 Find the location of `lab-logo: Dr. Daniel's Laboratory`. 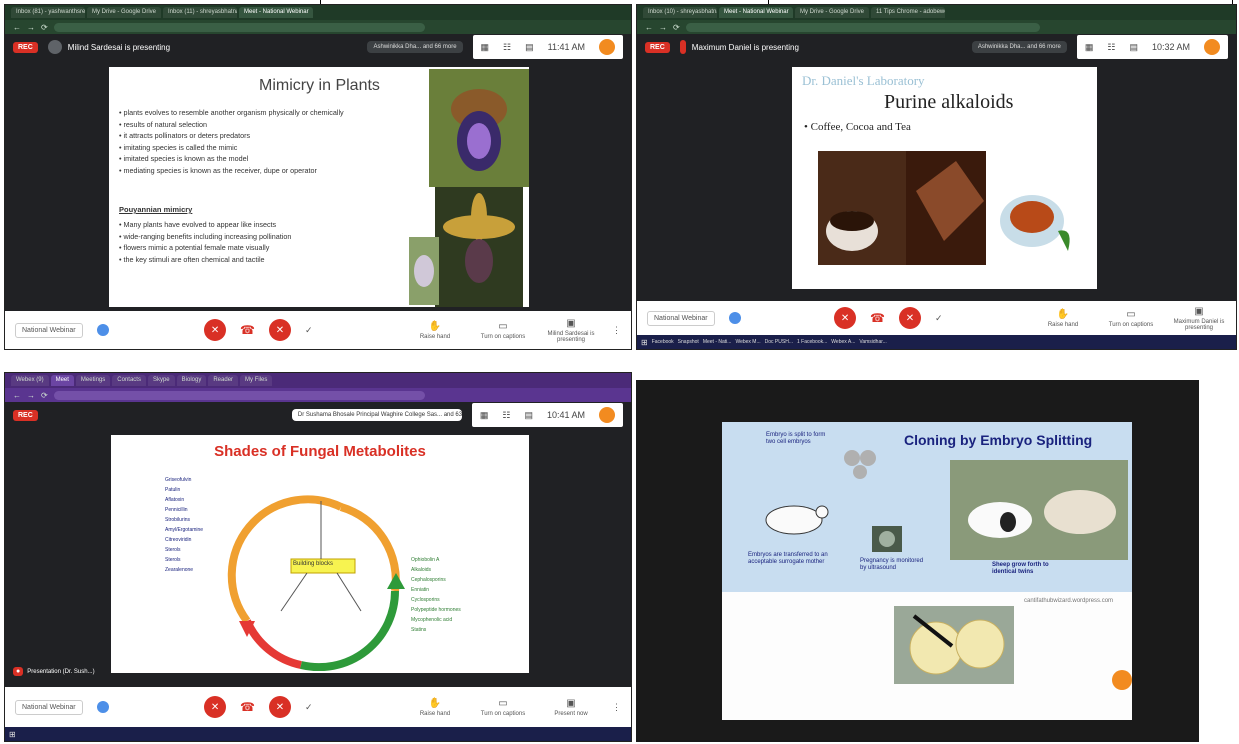

lab-logo: Dr. Daniel's Laboratory is located at coordinates (863, 80).